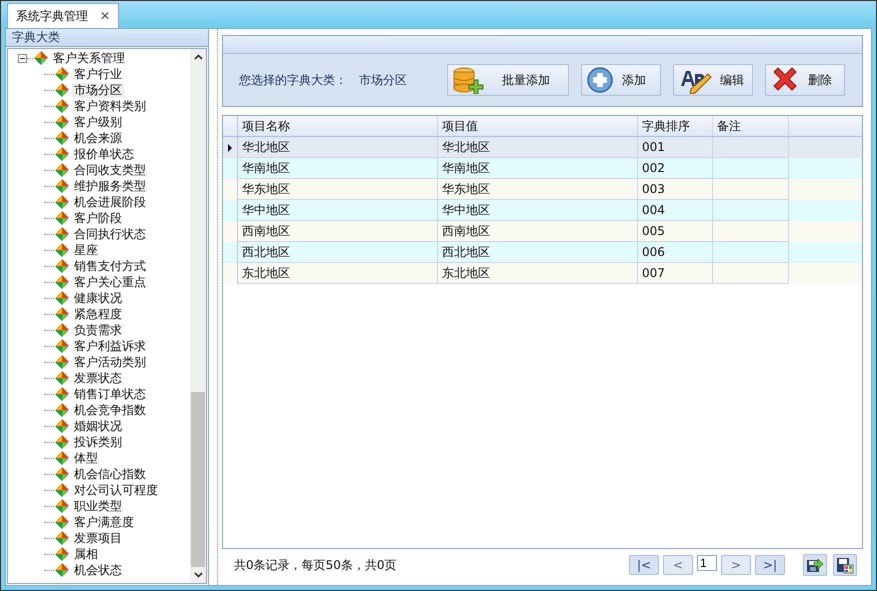  What do you see at coordinates (770, 565) in the screenshot?
I see `pager-button: >|` at bounding box center [770, 565].